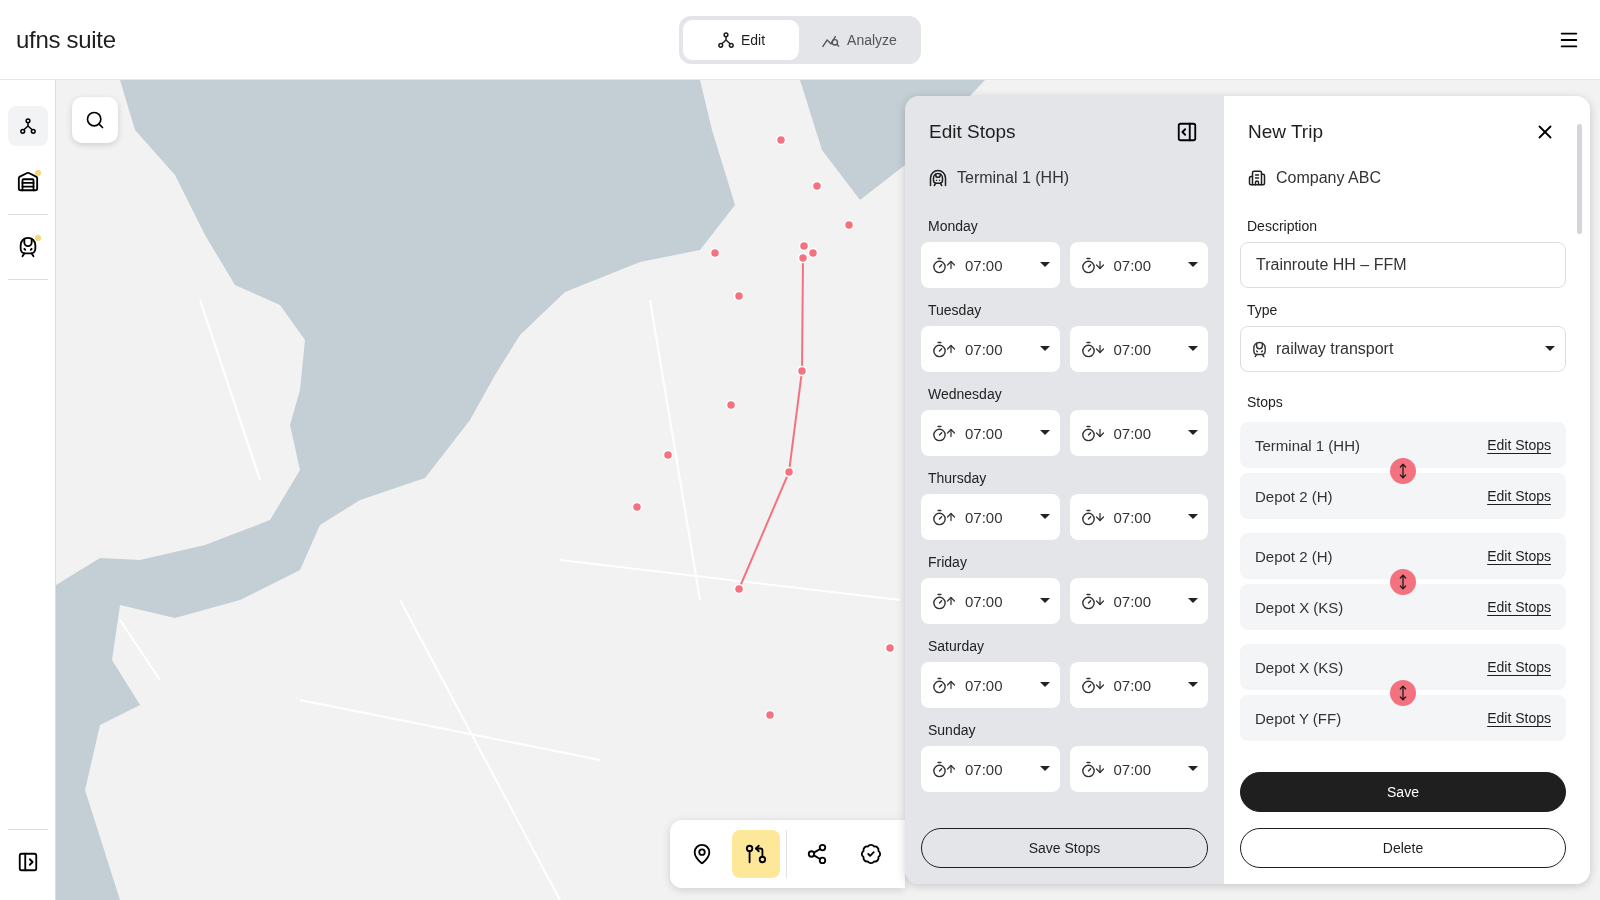  What do you see at coordinates (1403, 349) in the screenshot?
I see `type-select: railway transport` at bounding box center [1403, 349].